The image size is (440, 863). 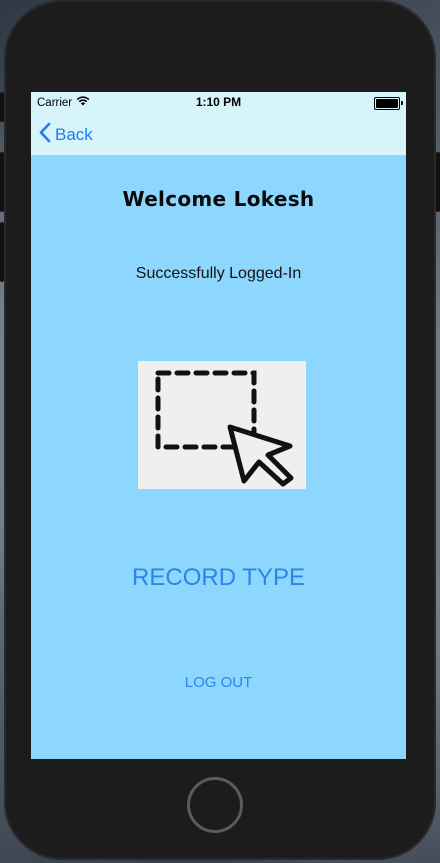 I want to click on home-button, so click(x=215, y=805).